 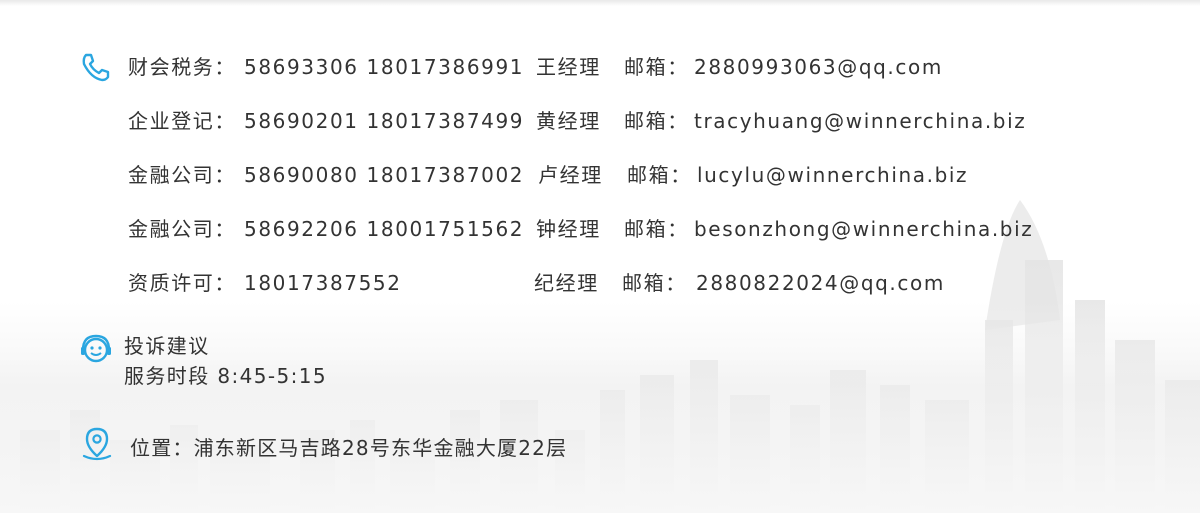 I want to click on smiley-icon, so click(x=96, y=348).